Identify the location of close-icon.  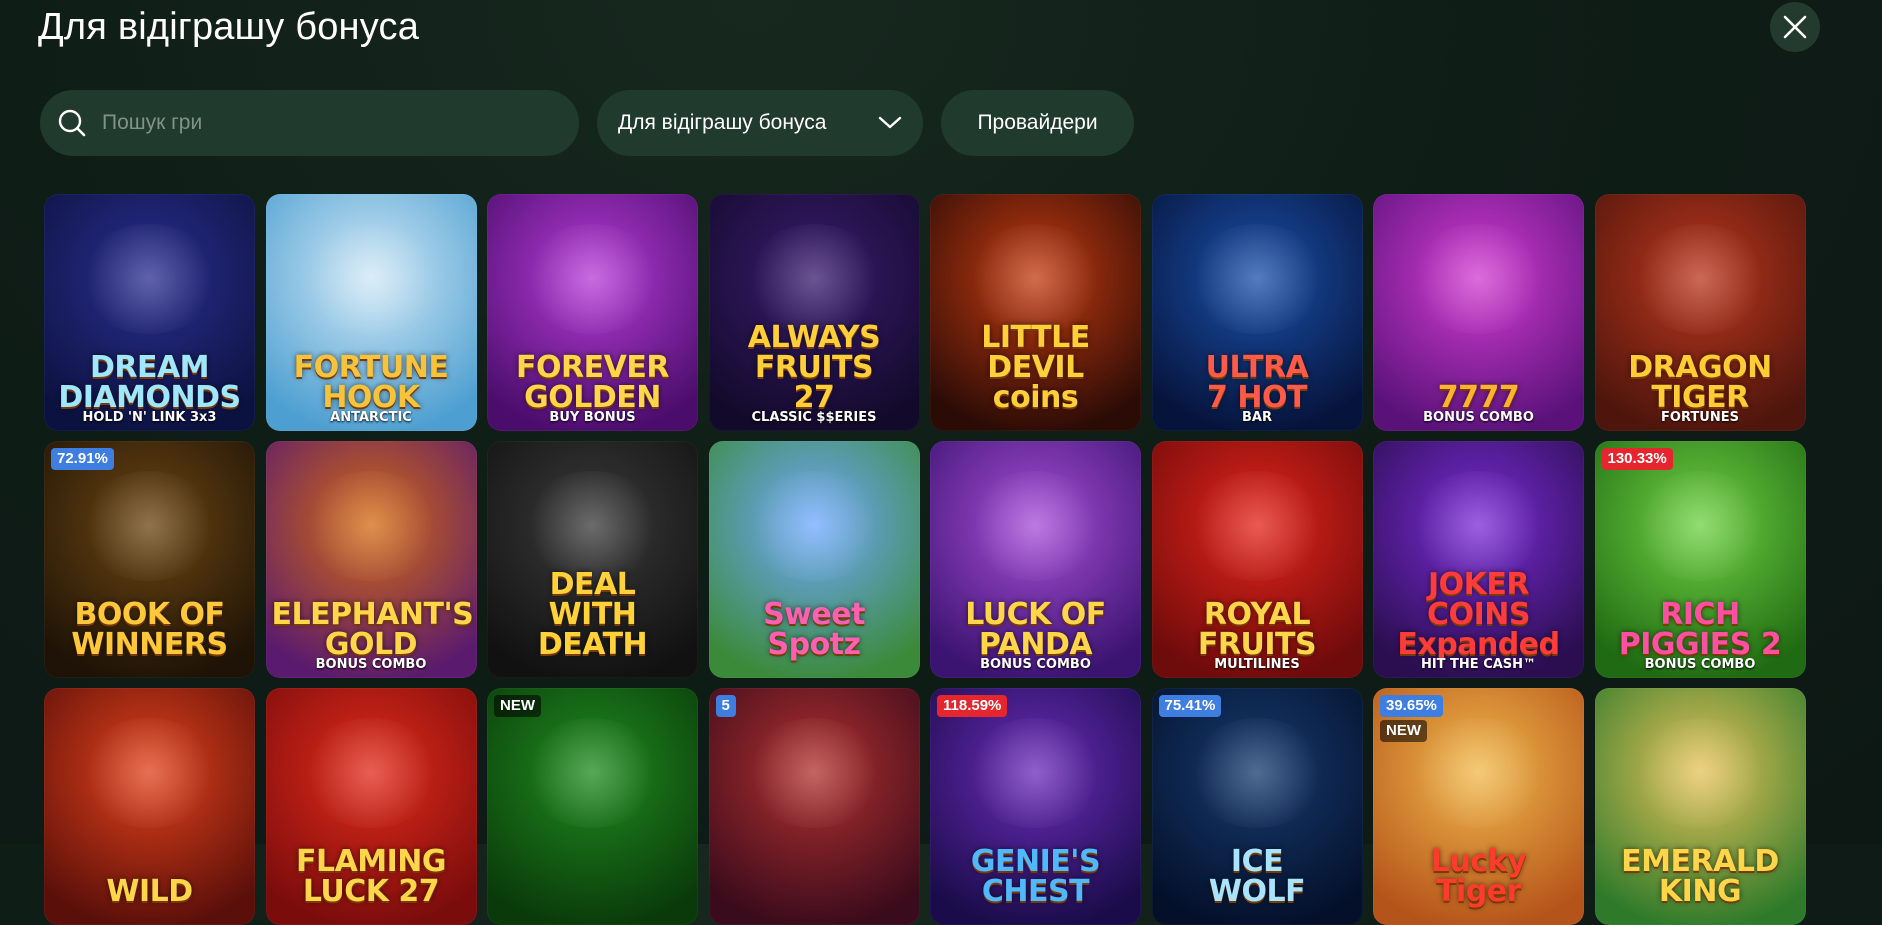
(1795, 27).